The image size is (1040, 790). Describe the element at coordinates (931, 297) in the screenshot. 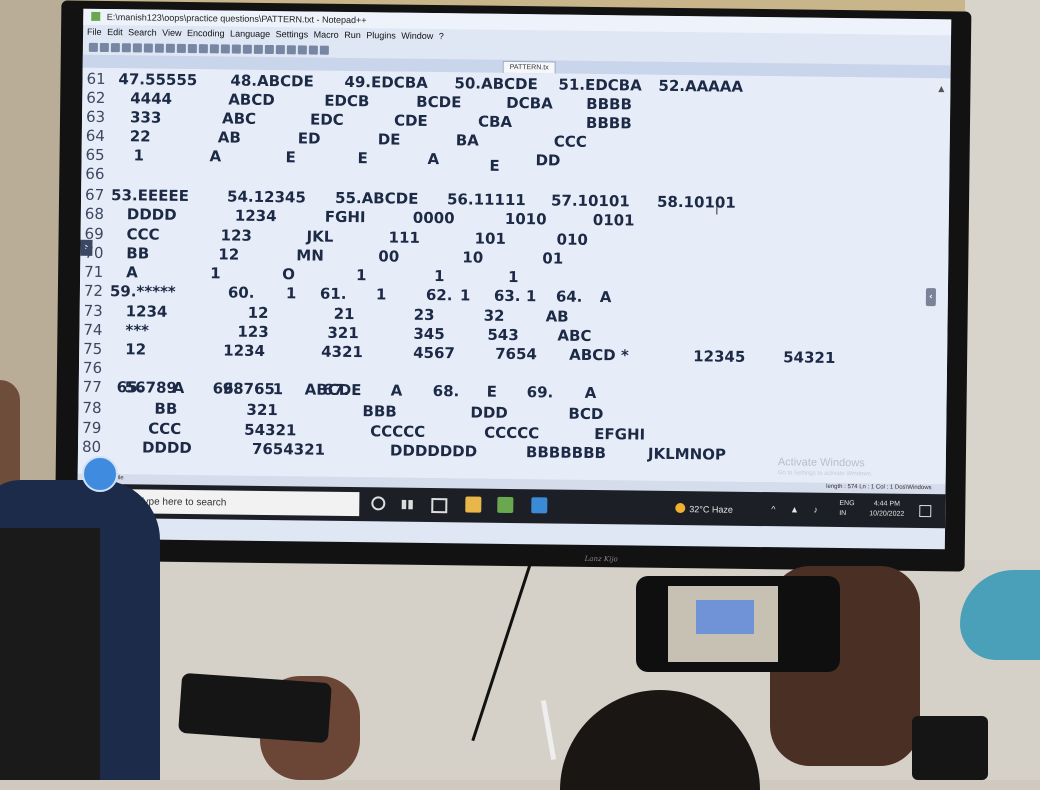

I see `scroll-thumb: ‹` at that location.